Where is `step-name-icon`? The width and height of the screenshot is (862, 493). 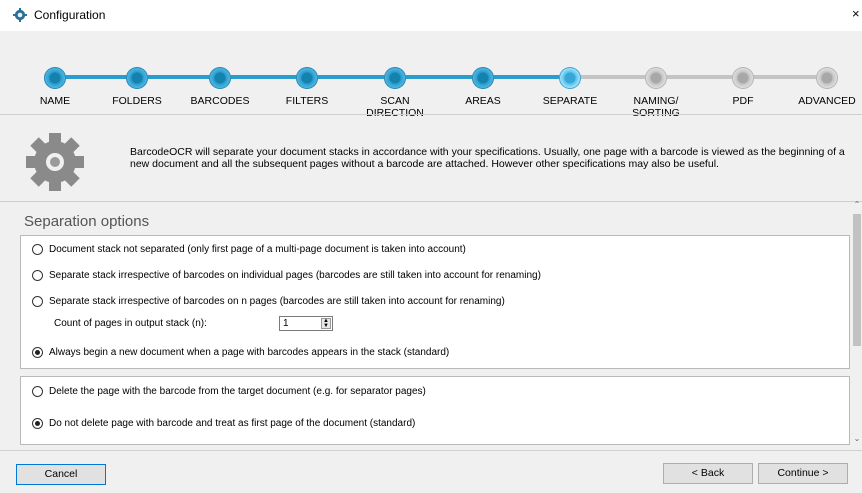
step-name-icon is located at coordinates (55, 78).